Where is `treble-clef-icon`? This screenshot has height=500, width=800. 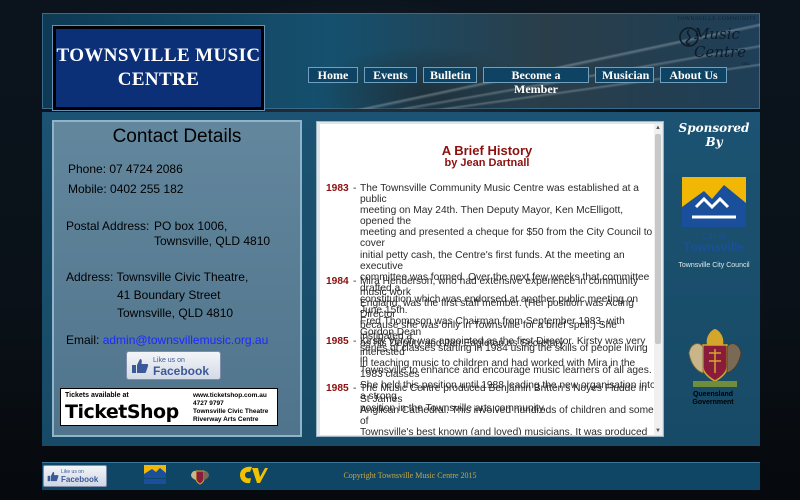 treble-clef-icon is located at coordinates (689, 37).